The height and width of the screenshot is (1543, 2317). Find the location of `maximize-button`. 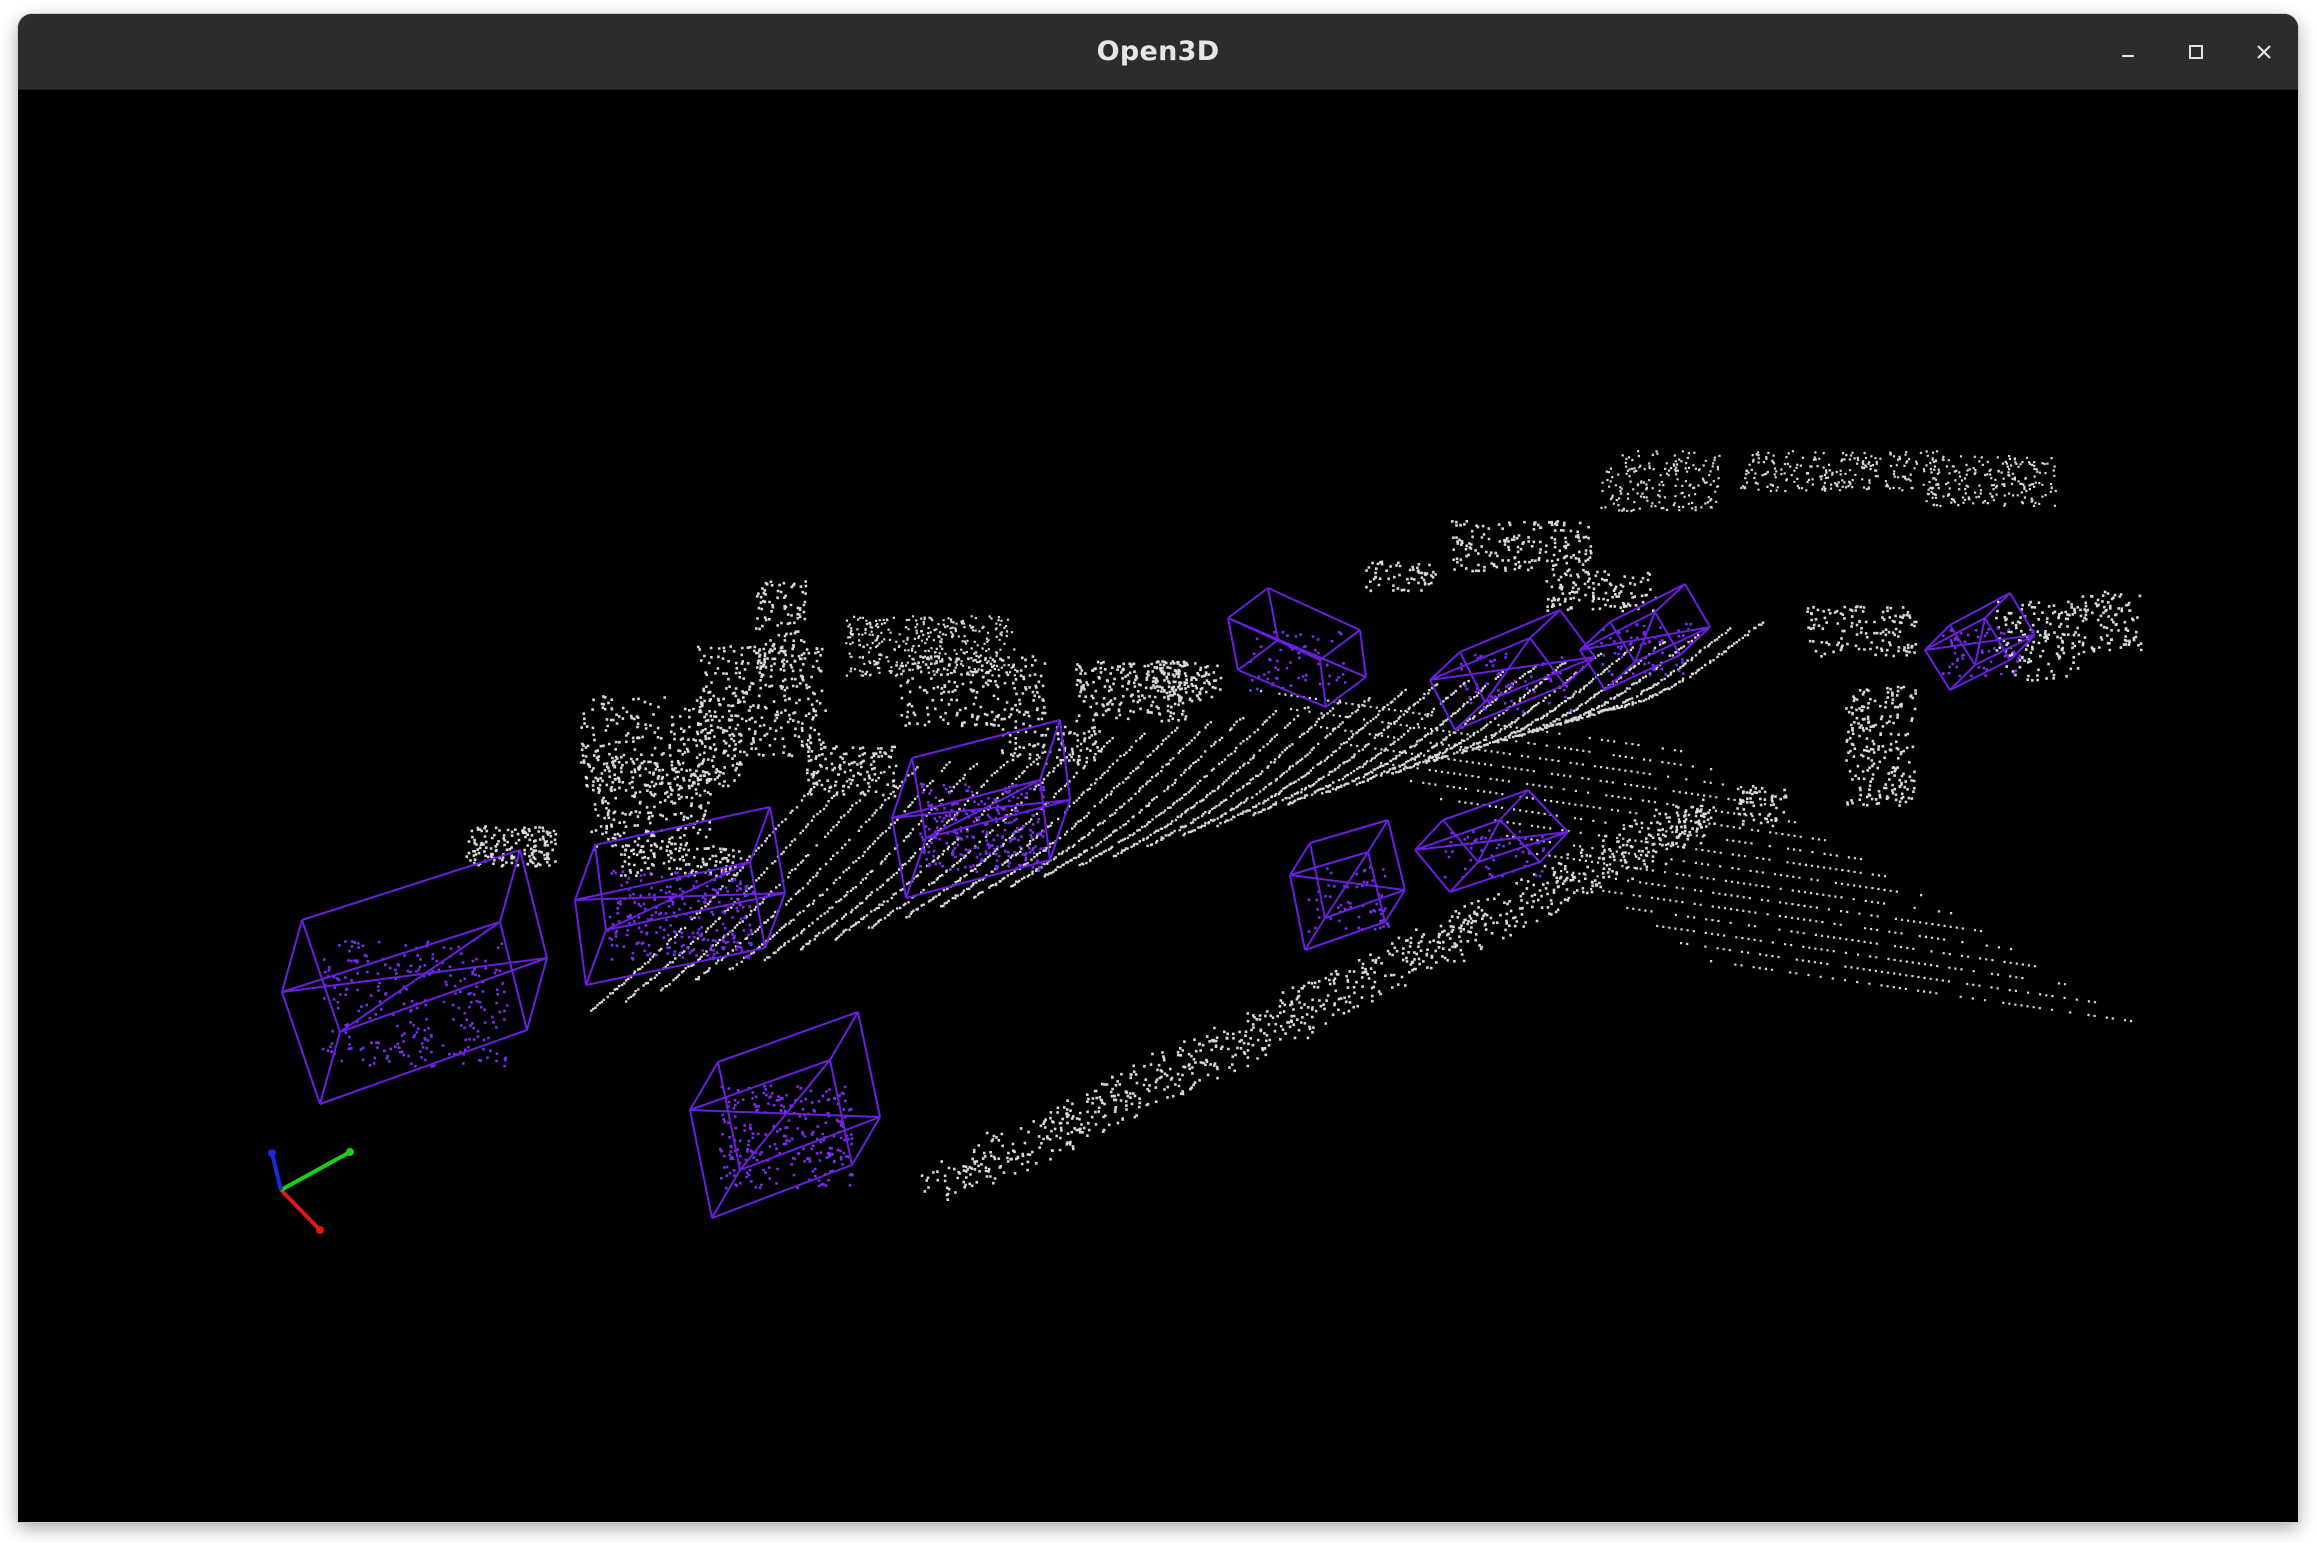

maximize-button is located at coordinates (2196, 52).